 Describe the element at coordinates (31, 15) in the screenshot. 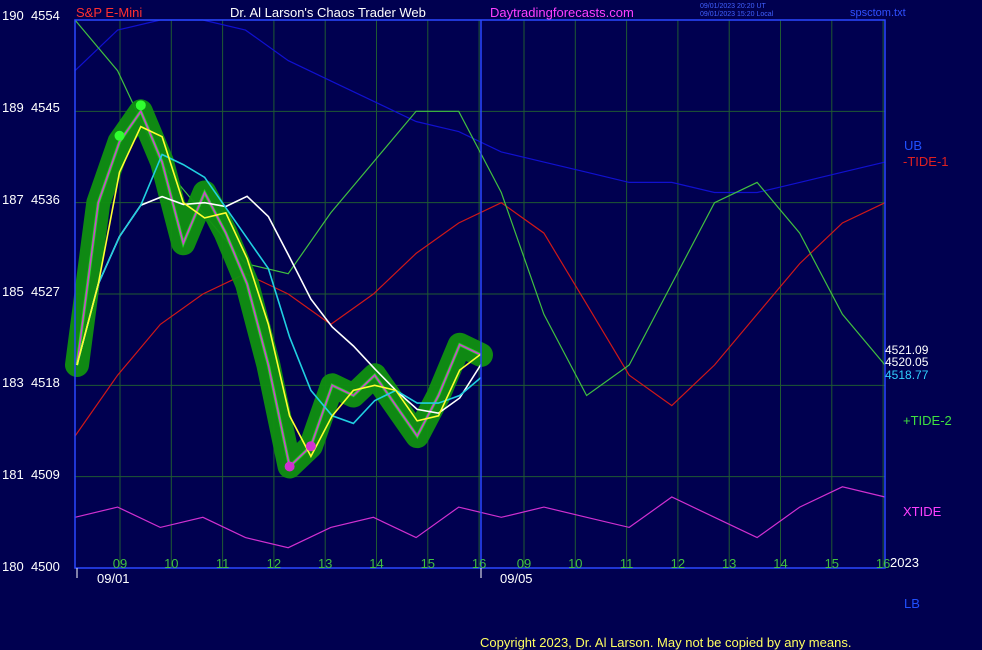

I see `y-tick-4554: 190 4554` at that location.